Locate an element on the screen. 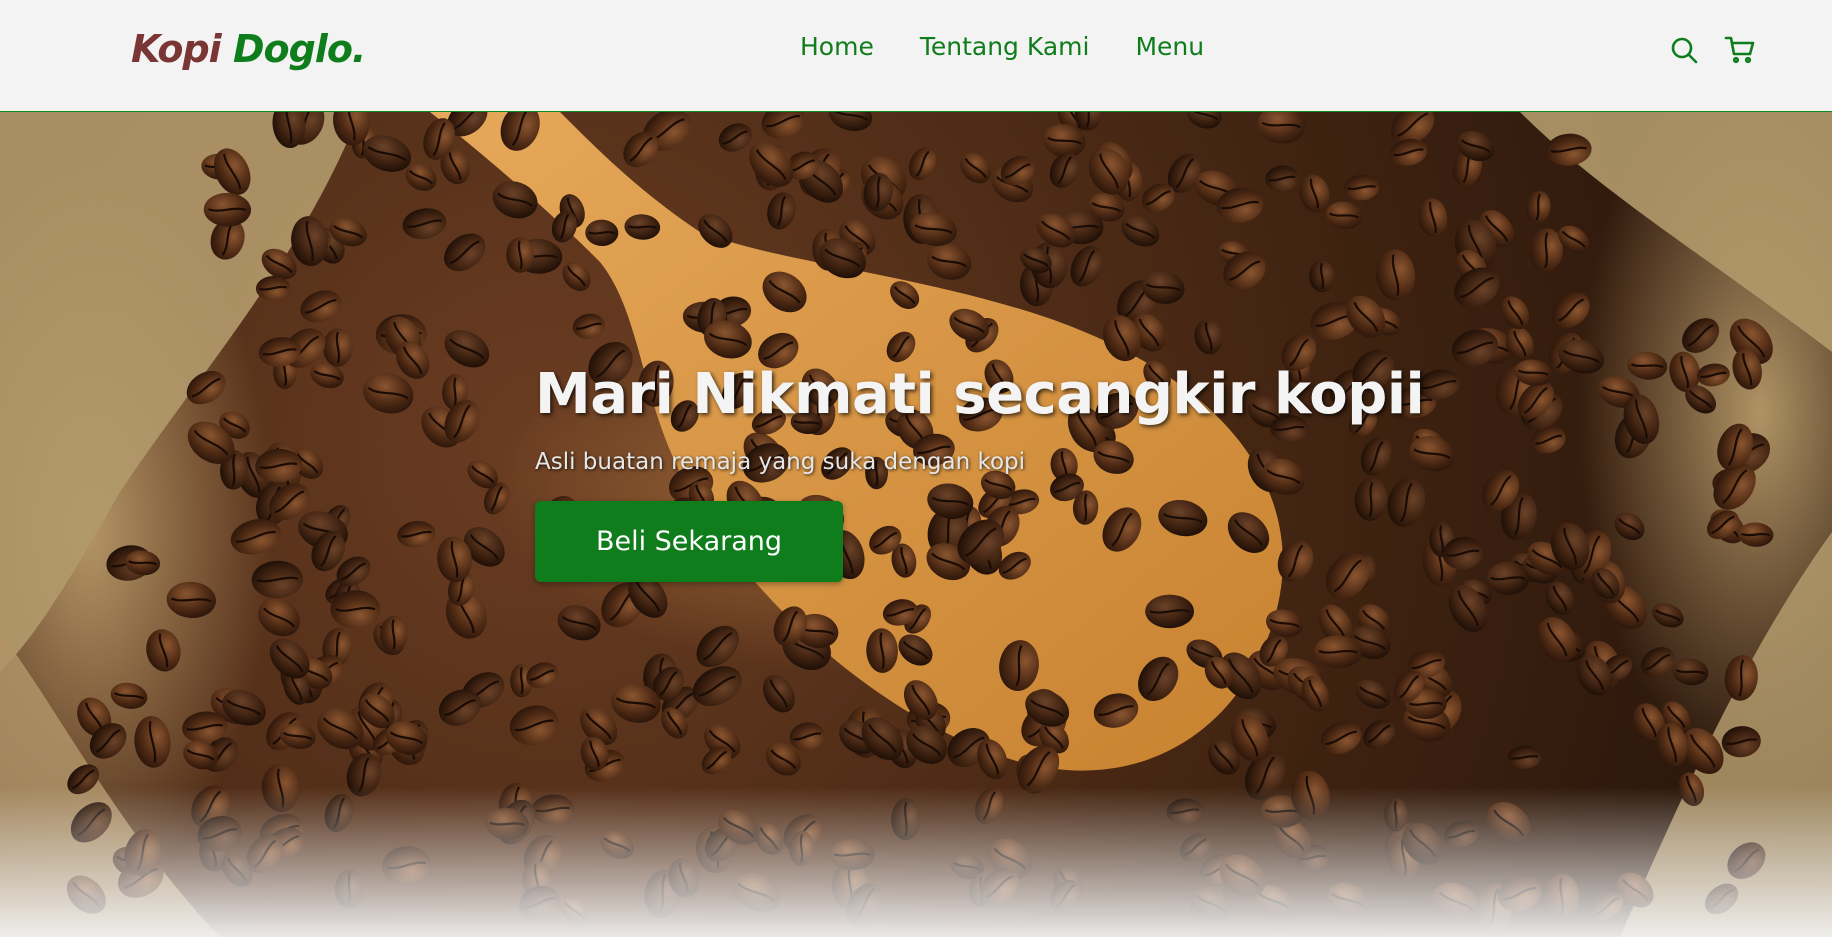 This screenshot has height=937, width=1832. brand-logo: Kopi Doglo. is located at coordinates (248, 49).